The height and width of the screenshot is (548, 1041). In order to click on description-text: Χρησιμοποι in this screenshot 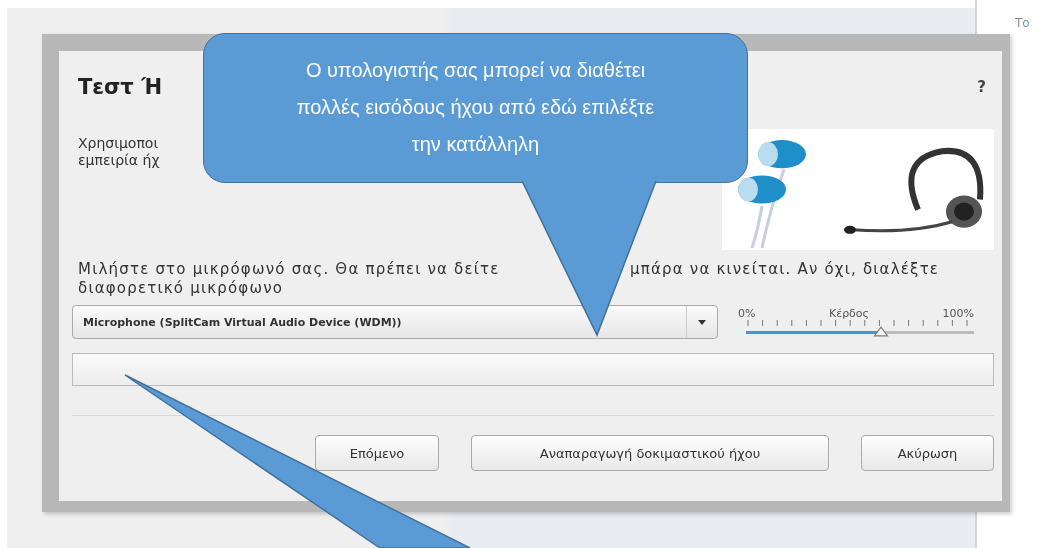, I will do `click(119, 143)`.